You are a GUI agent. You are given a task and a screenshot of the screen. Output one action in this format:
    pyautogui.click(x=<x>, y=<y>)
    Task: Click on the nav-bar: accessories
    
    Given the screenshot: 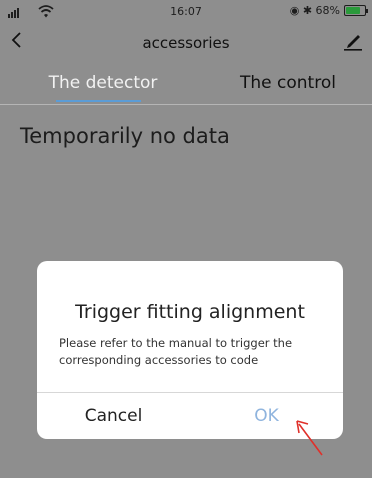 What is the action you would take?
    pyautogui.click(x=186, y=43)
    